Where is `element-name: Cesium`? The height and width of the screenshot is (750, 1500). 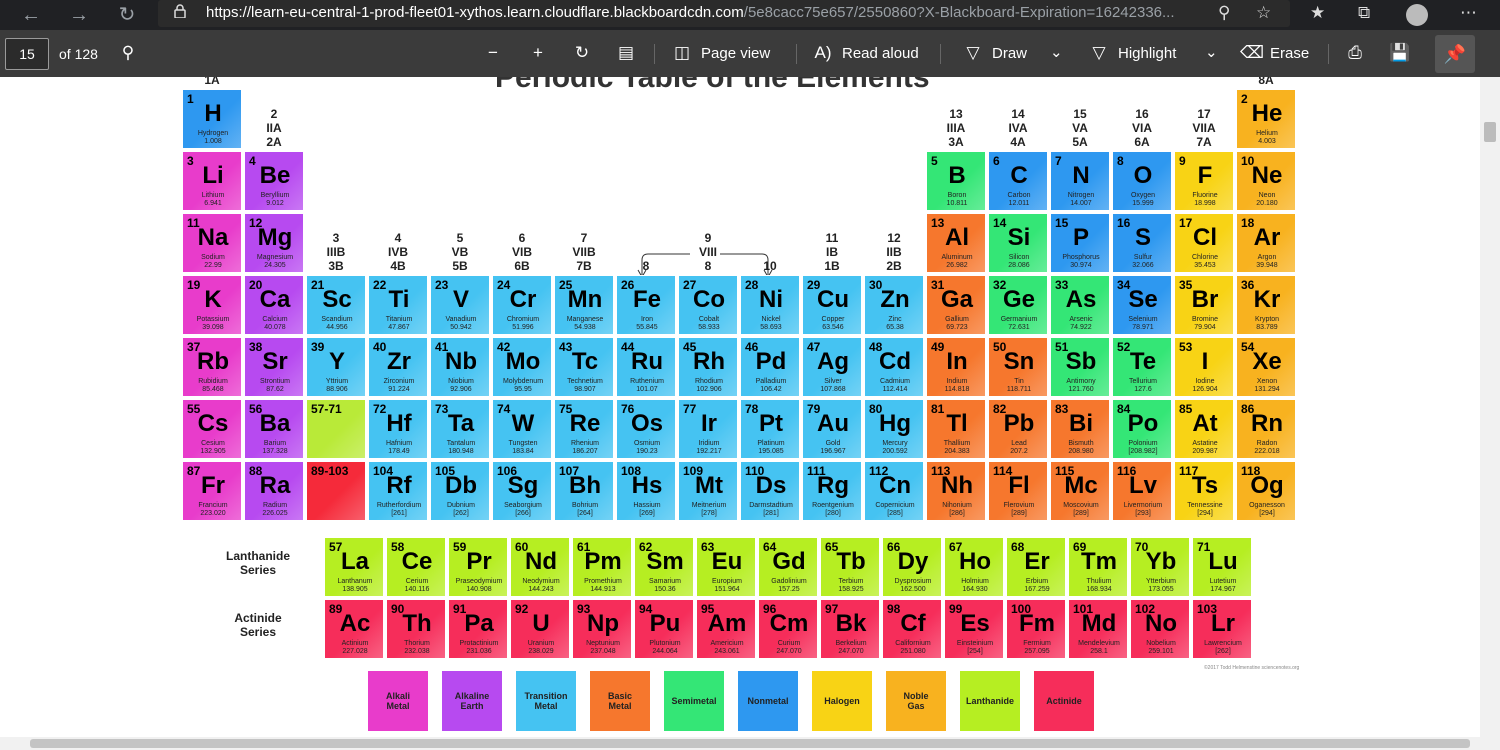
element-name: Cesium is located at coordinates (213, 443).